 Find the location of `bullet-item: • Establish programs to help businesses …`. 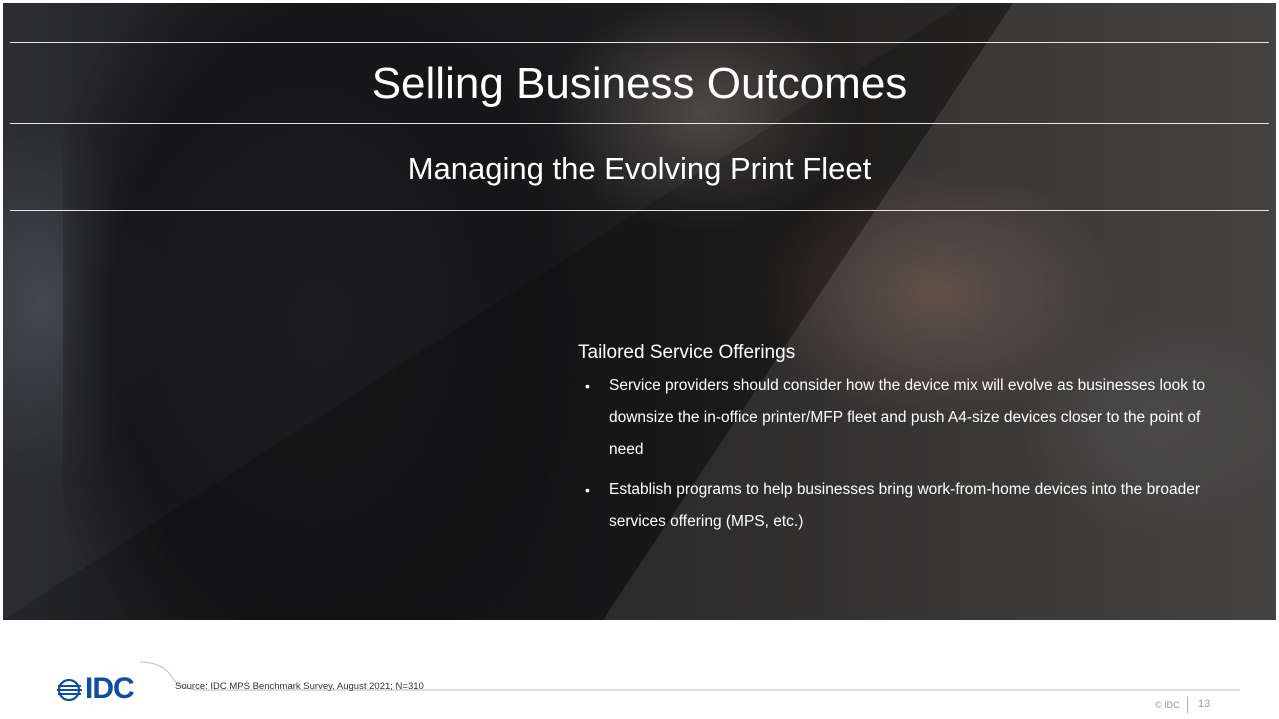

bullet-item: • Establish programs to help businesses … is located at coordinates (908, 506).